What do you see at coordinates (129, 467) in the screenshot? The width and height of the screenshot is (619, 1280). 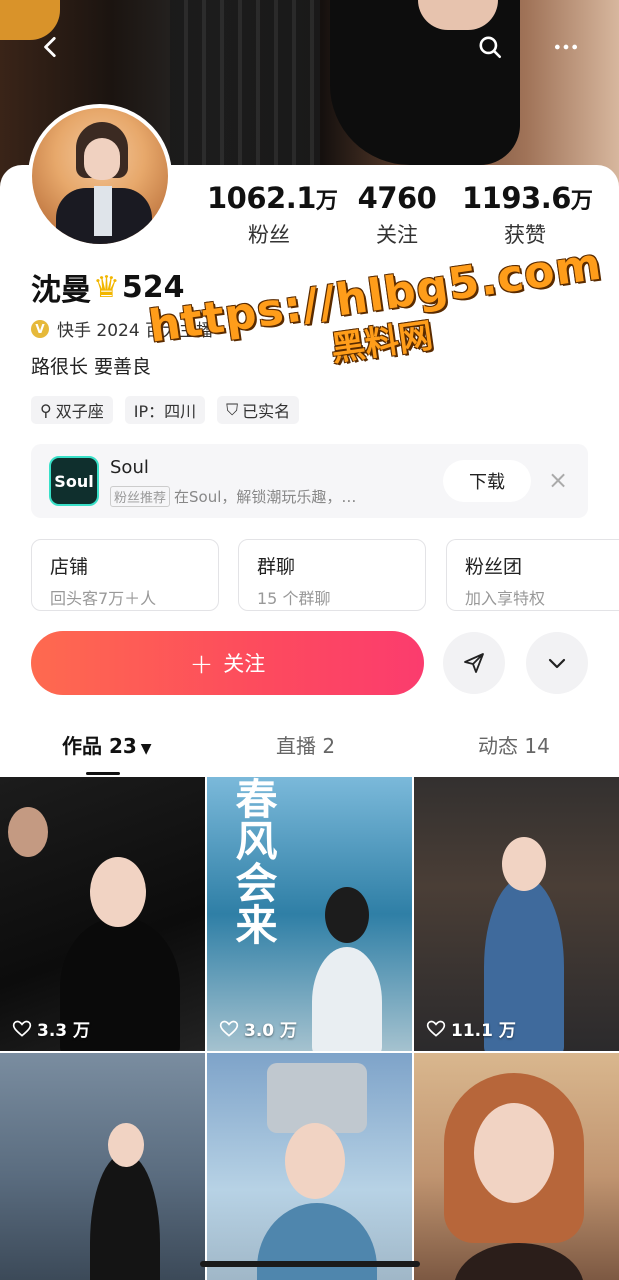 I see `ad-title: Soul` at bounding box center [129, 467].